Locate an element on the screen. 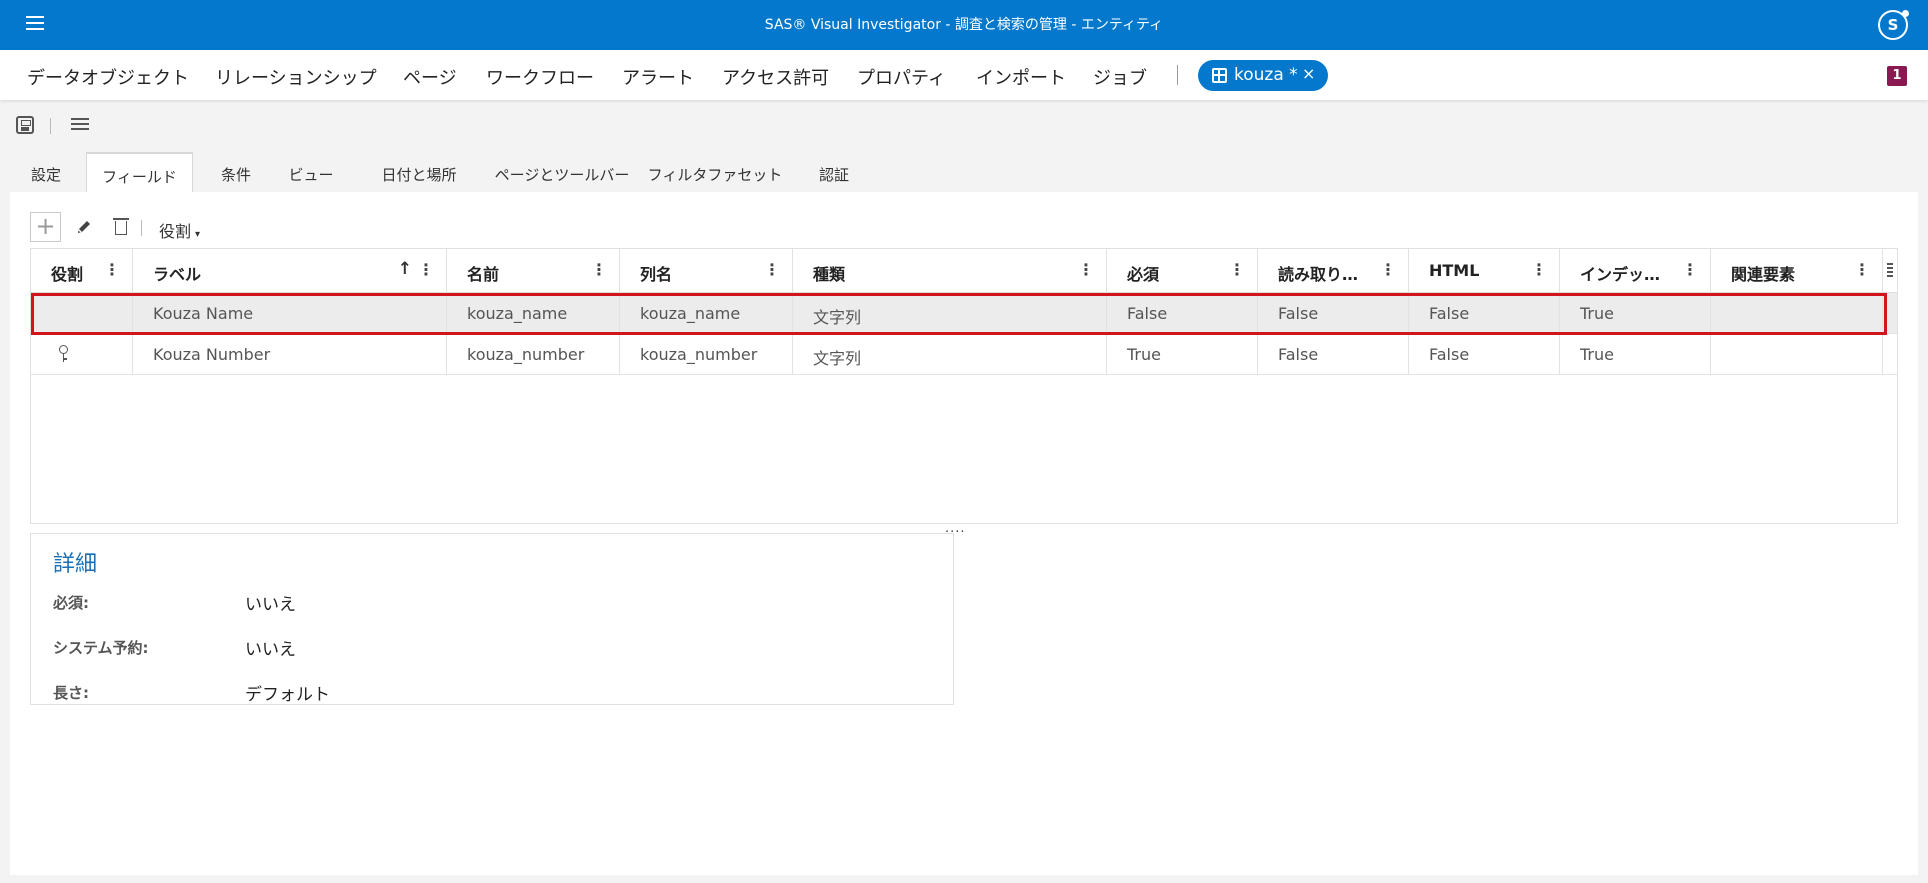 This screenshot has height=883, width=1928. tab-pages-toolbars: ページとツールバー is located at coordinates (562, 172).